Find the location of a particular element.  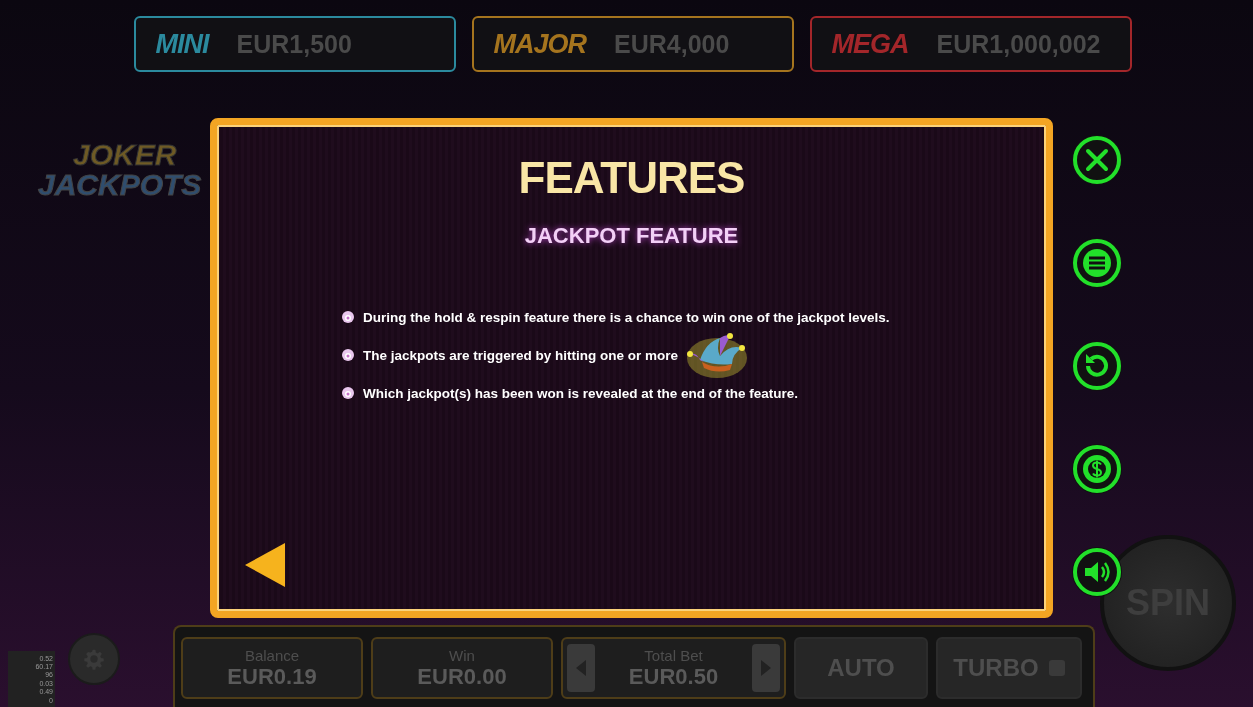

right-triangle-icon is located at coordinates (766, 668).